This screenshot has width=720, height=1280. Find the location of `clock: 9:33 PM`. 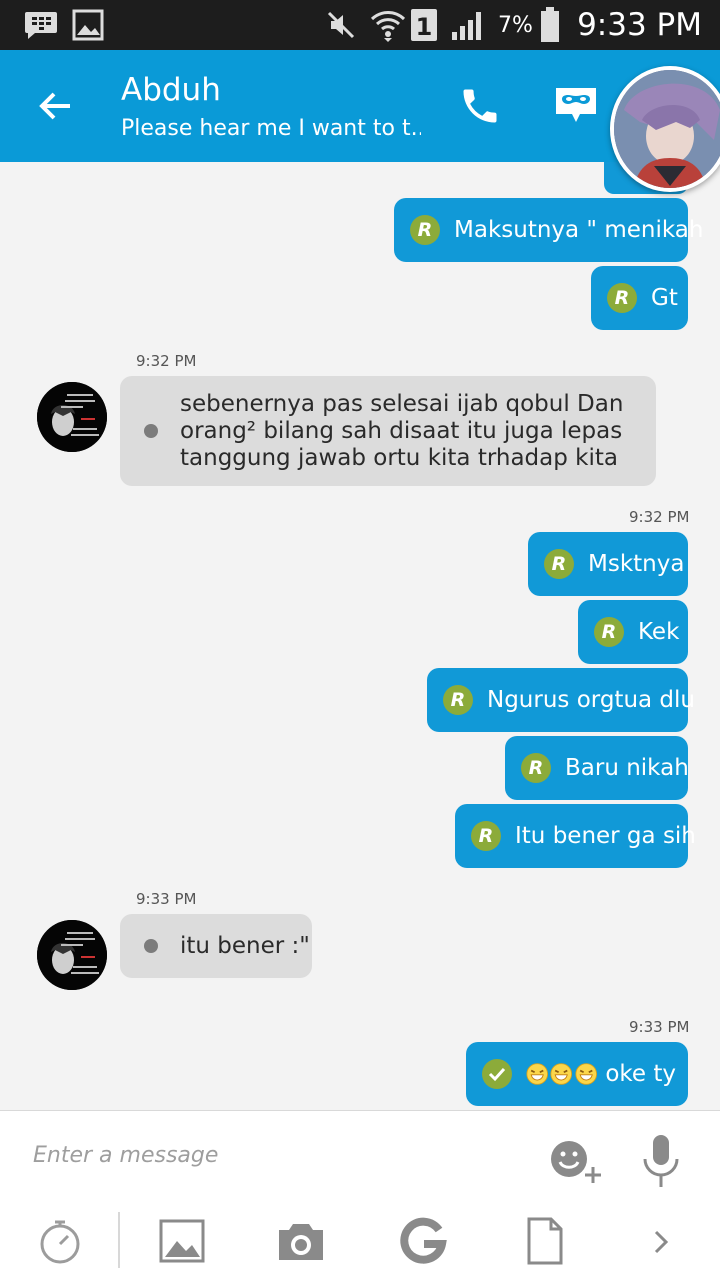

clock: 9:33 PM is located at coordinates (639, 25).